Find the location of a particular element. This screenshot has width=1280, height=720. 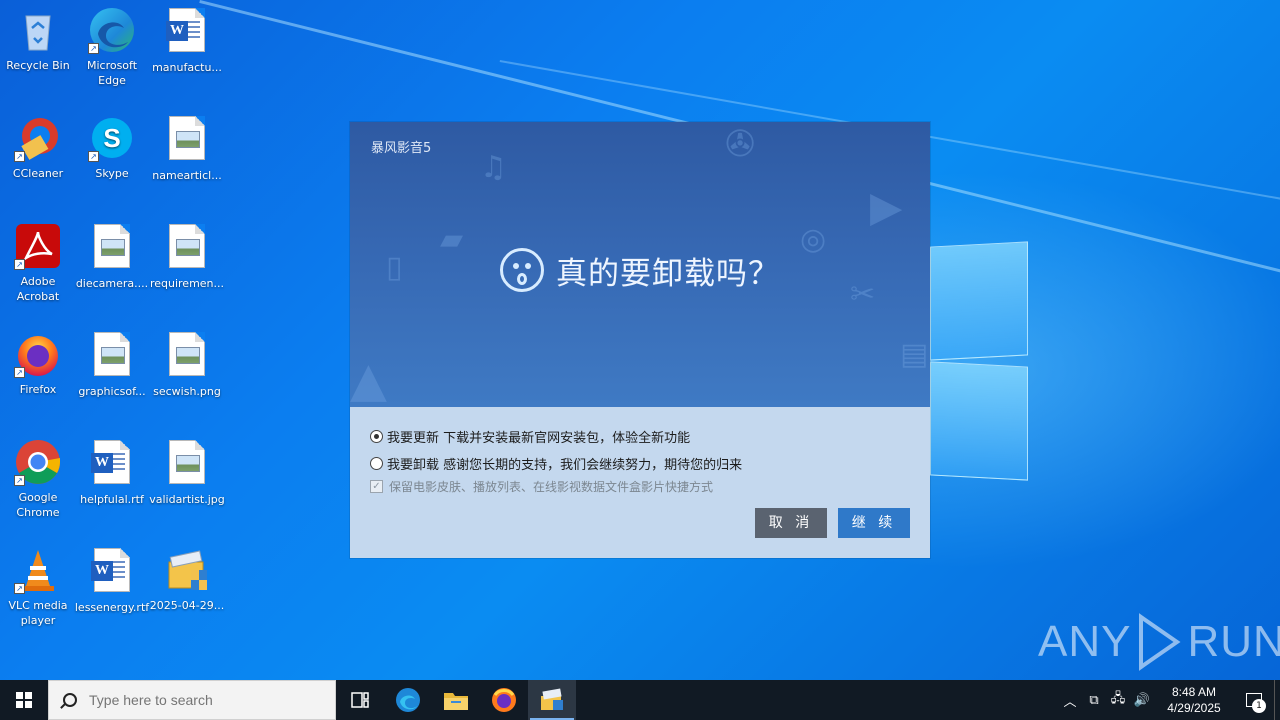

option-keep-data: ✓ 保留电影皮肤、播放列表、在线影视数据文件盒影片快捷方式 is located at coordinates (541, 486).